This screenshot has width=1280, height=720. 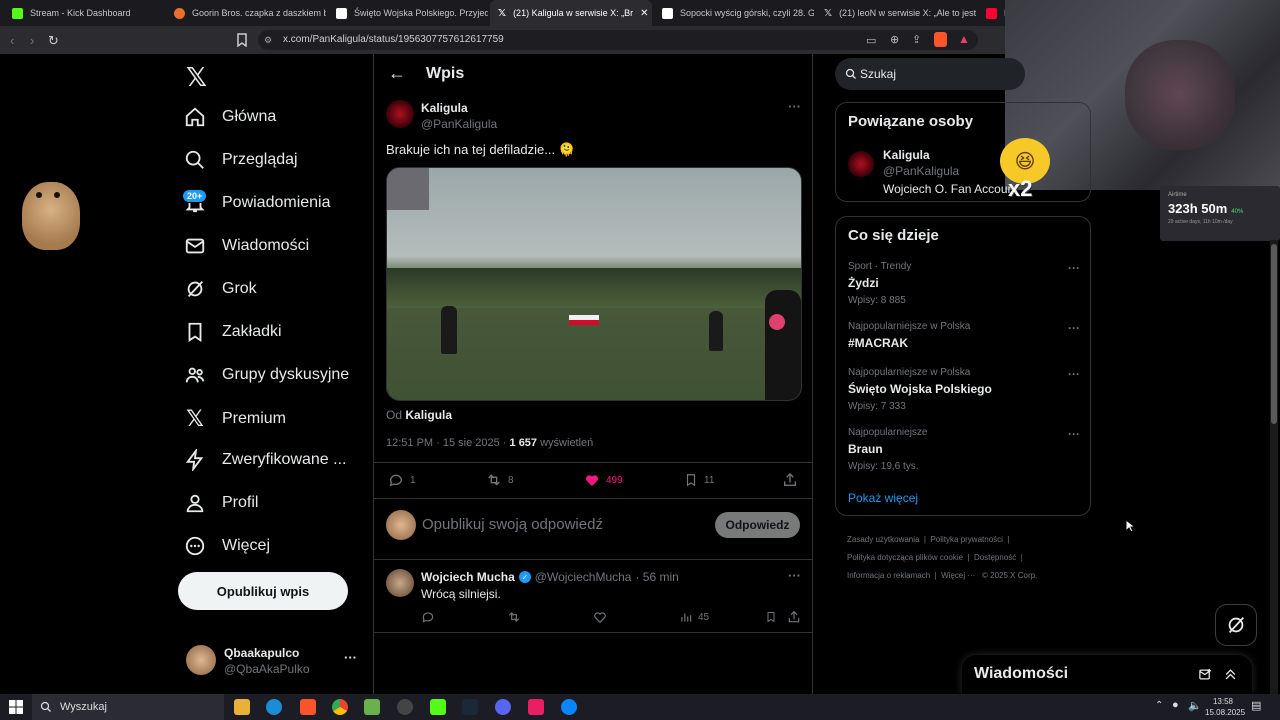 I want to click on taskbar-search: Wyszukaj, so click(x=128, y=707).